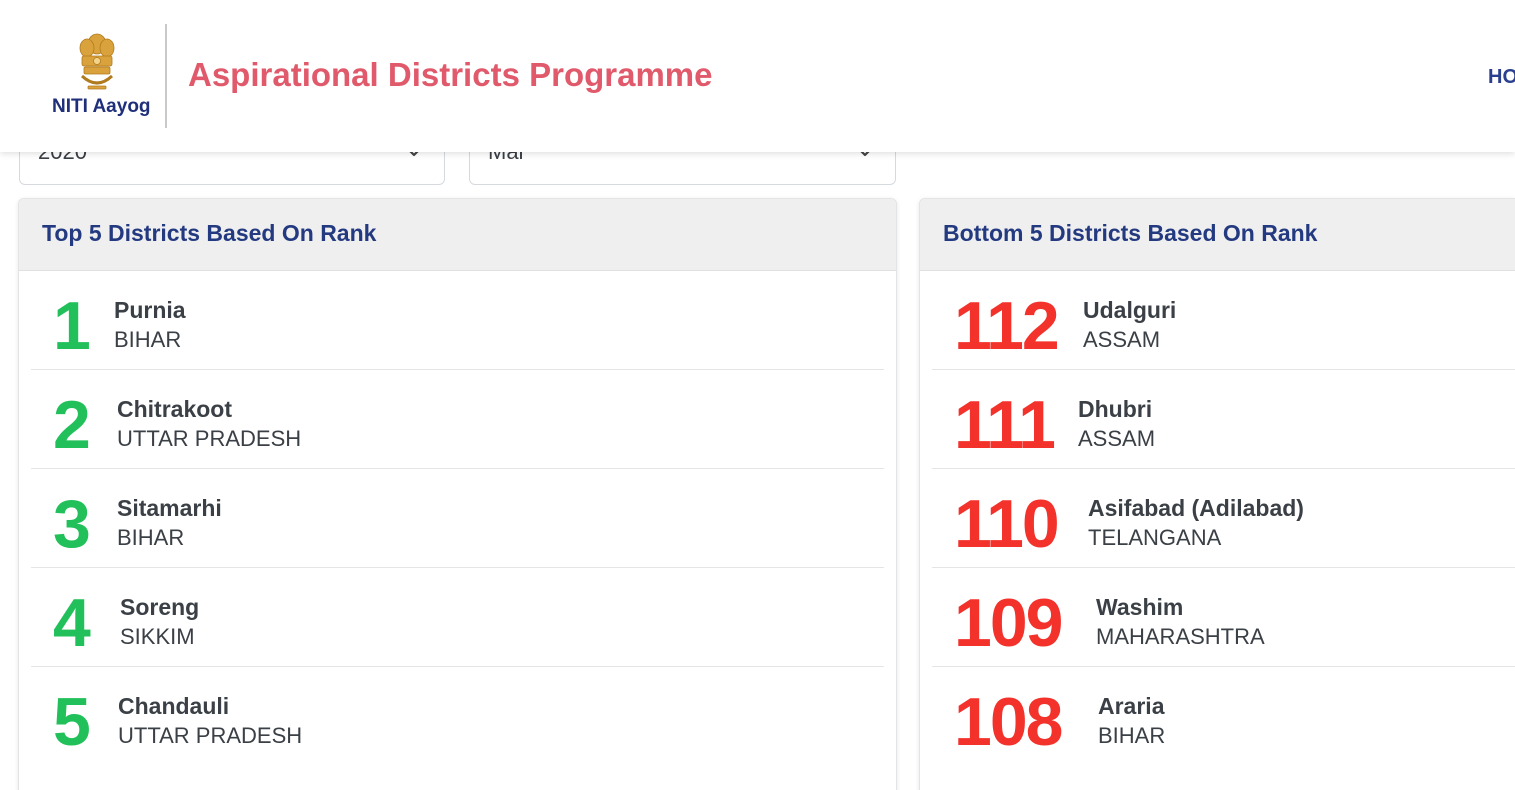 The width and height of the screenshot is (1515, 790). I want to click on district-name: Asifabad (Adilabad), so click(1196, 508).